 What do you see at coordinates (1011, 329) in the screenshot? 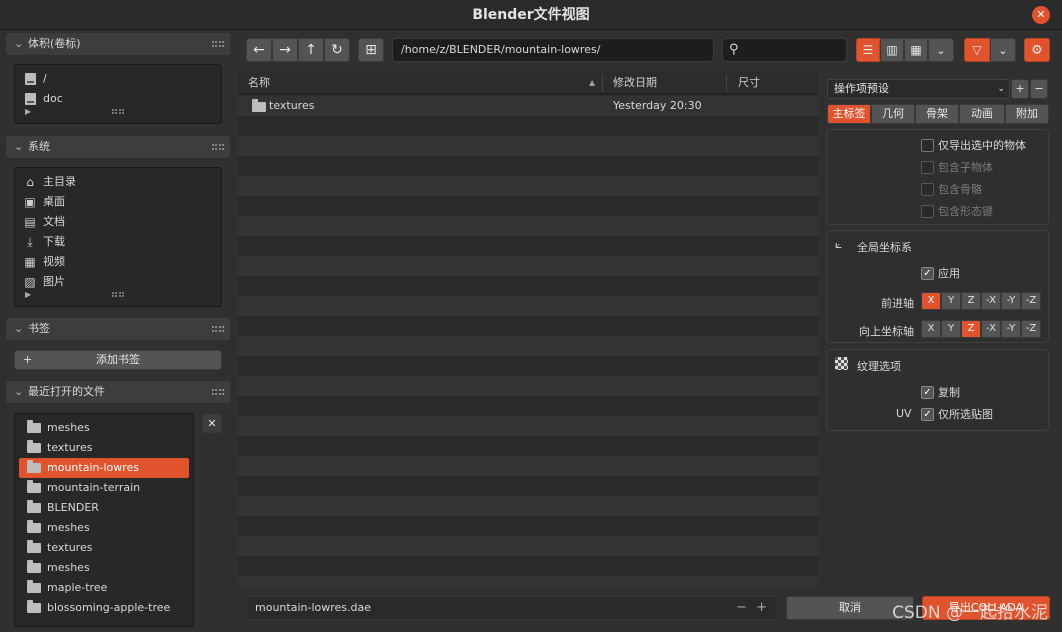
I see `up-axis-neg-y: -Y` at bounding box center [1011, 329].